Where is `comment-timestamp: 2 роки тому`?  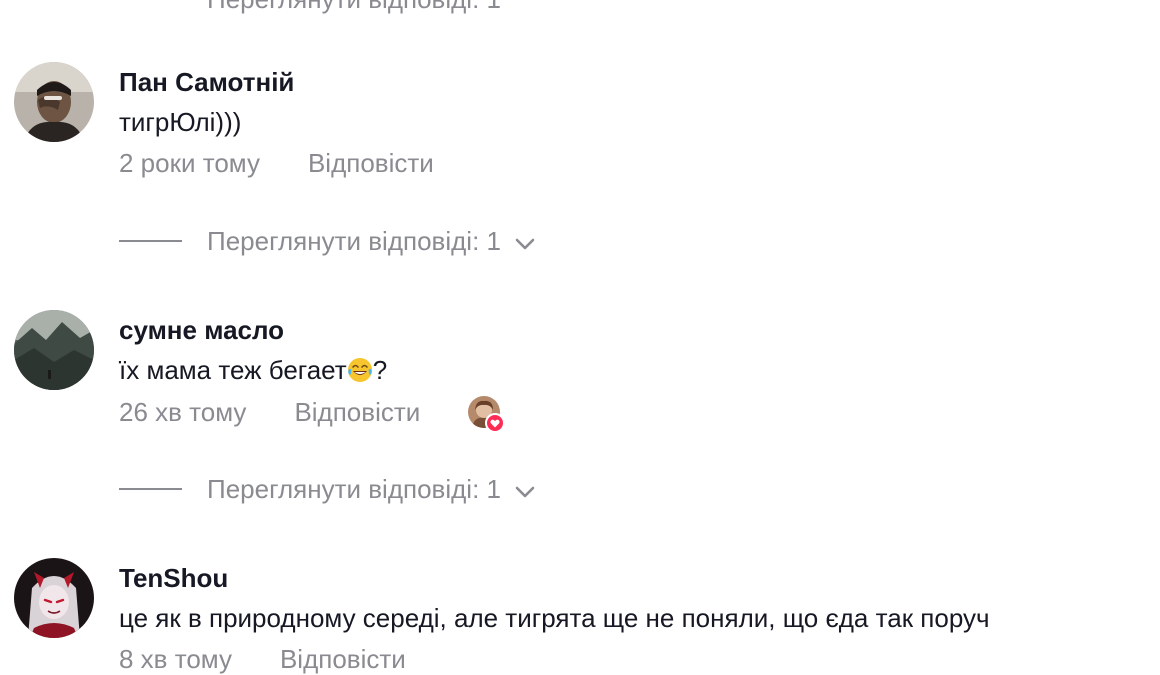
comment-timestamp: 2 роки тому is located at coordinates (189, 163).